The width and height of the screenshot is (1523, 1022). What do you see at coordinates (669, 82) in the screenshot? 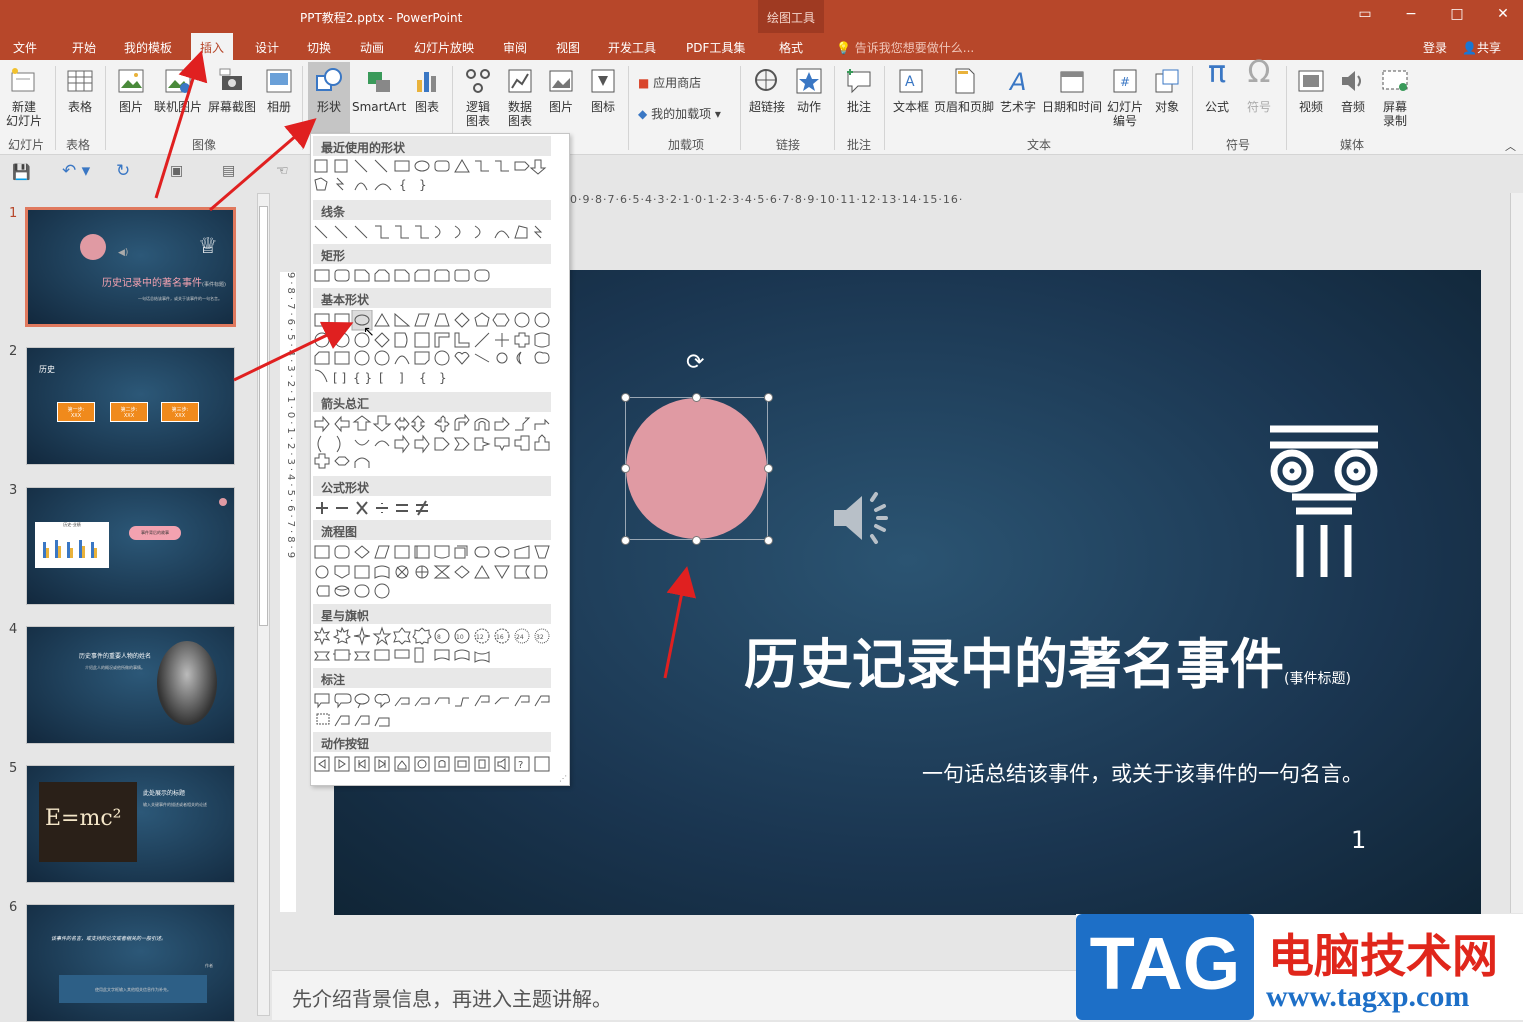
I see `store-button: ■ 应用商店` at bounding box center [669, 82].